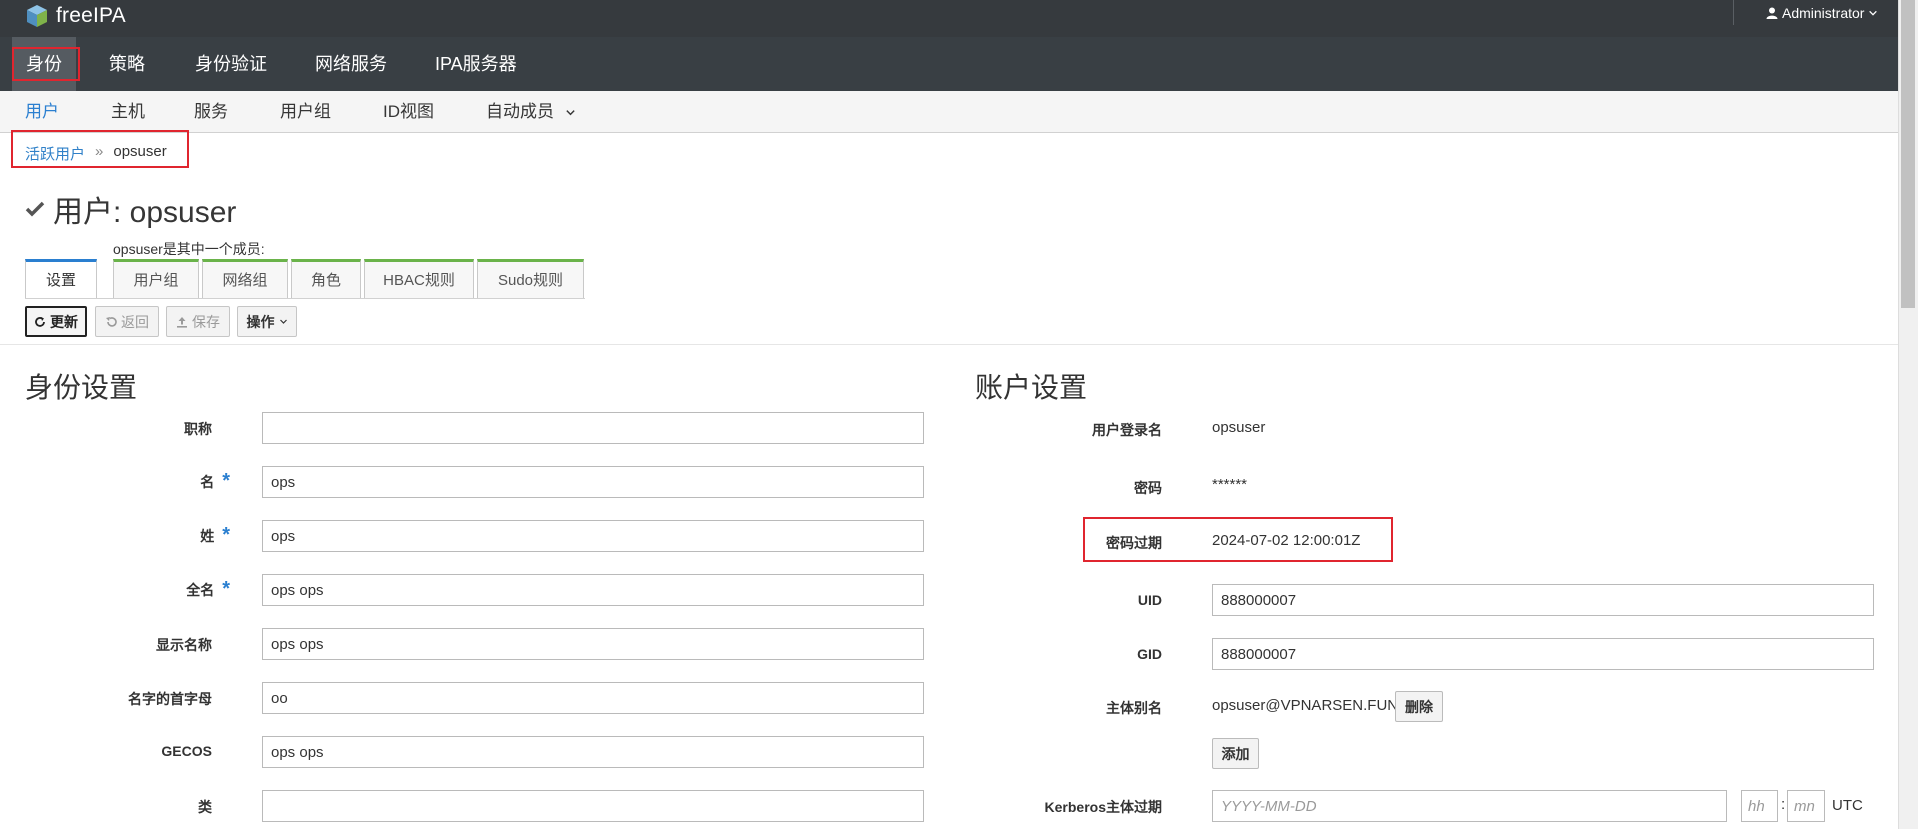 This screenshot has width=1918, height=829. I want to click on user-menu: Administrator, so click(1805, 12).